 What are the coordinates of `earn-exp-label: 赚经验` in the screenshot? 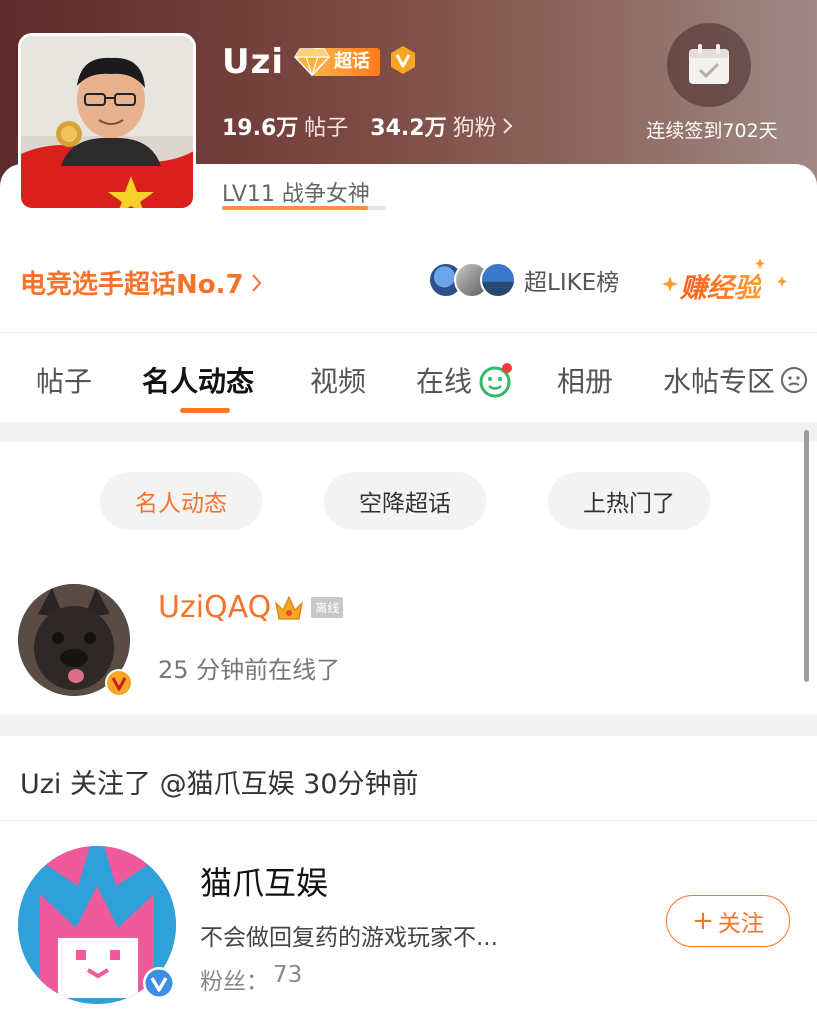 It's located at (720, 285).